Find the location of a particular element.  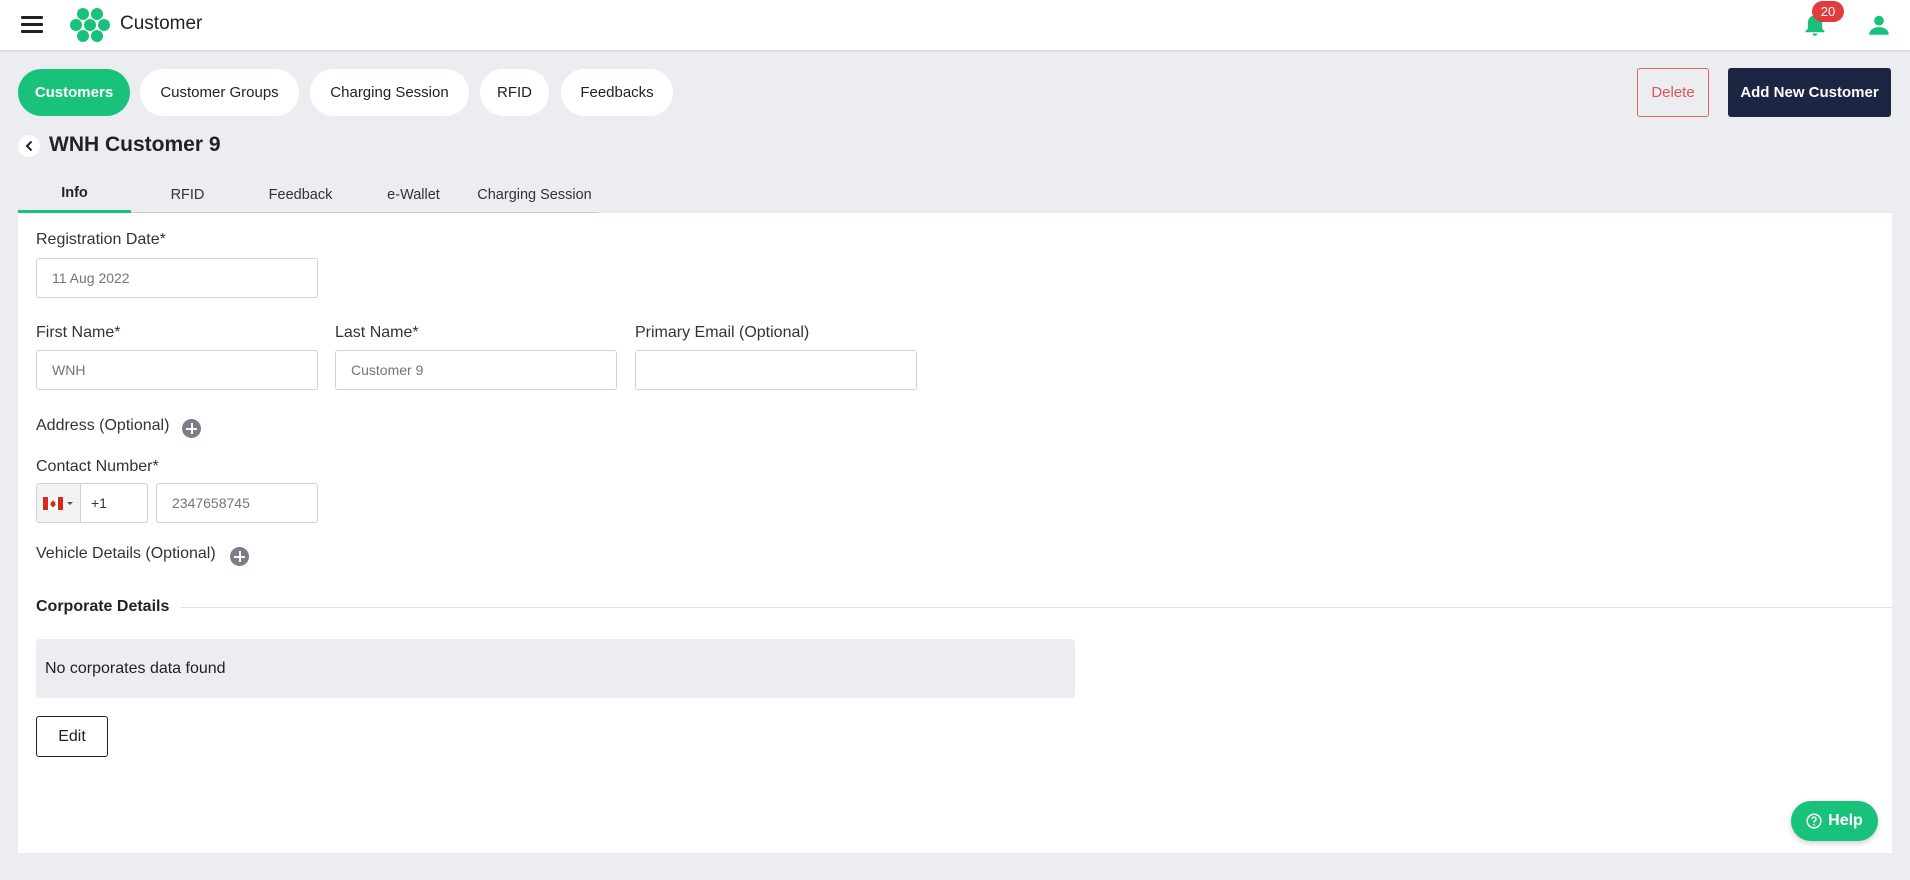

corporate-details-title: Corporate Details is located at coordinates (103, 606).